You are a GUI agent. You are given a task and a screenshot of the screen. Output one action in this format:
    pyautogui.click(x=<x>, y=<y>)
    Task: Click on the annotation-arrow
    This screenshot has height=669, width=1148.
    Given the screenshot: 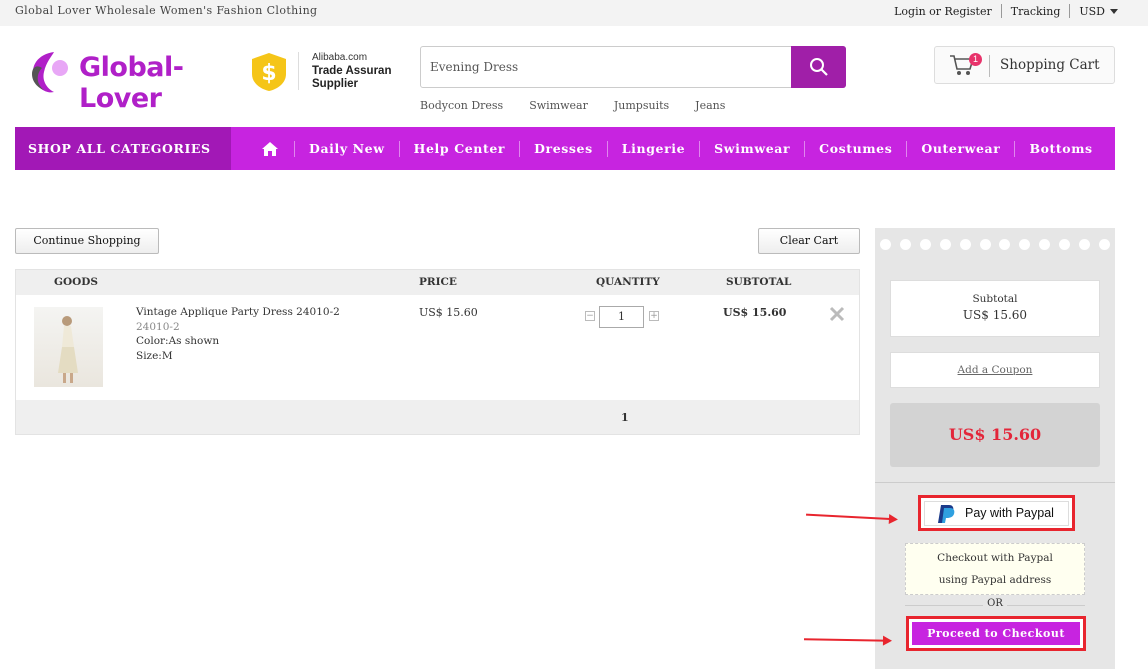 What is the action you would take?
    pyautogui.click(x=847, y=640)
    